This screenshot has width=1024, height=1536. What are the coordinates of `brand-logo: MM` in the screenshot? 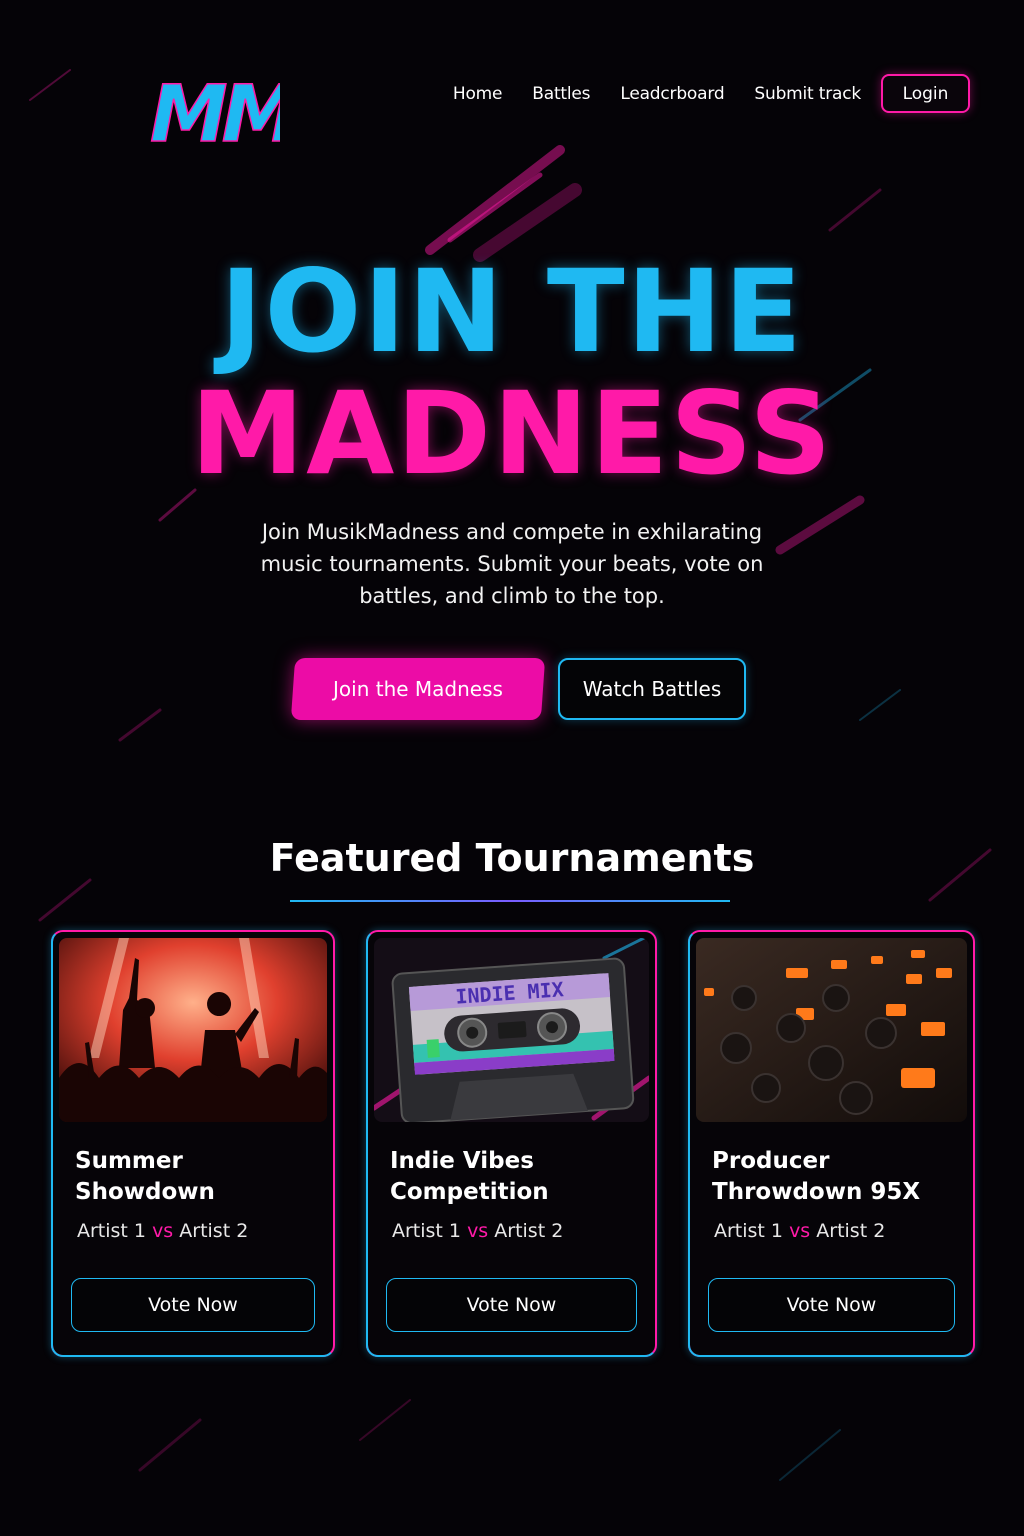 It's located at (215, 111).